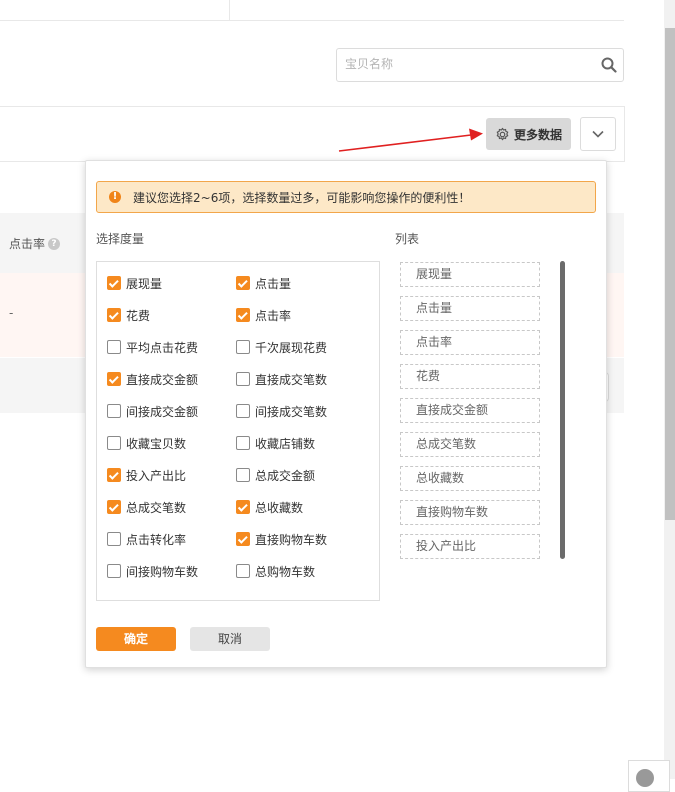  I want to click on list-title: 列表, so click(407, 239).